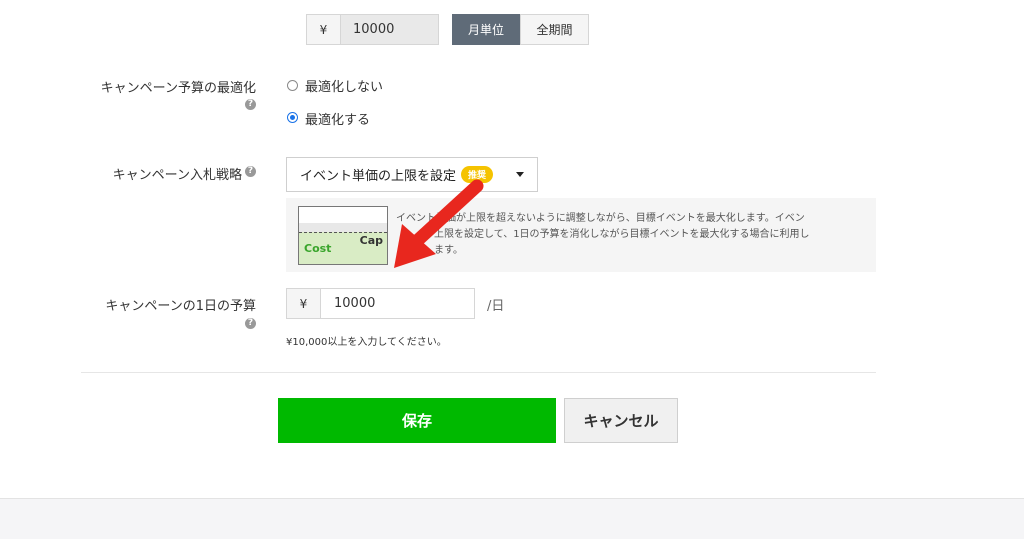 The image size is (1024, 539). I want to click on optimization-label: キャンペーン予算の最適化, so click(178, 88).